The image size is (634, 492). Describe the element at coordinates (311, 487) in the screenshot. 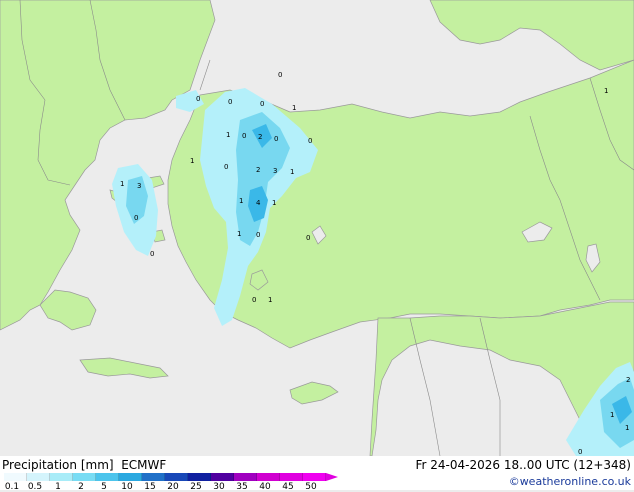

I see `colorbar-tick-label: 50` at that location.